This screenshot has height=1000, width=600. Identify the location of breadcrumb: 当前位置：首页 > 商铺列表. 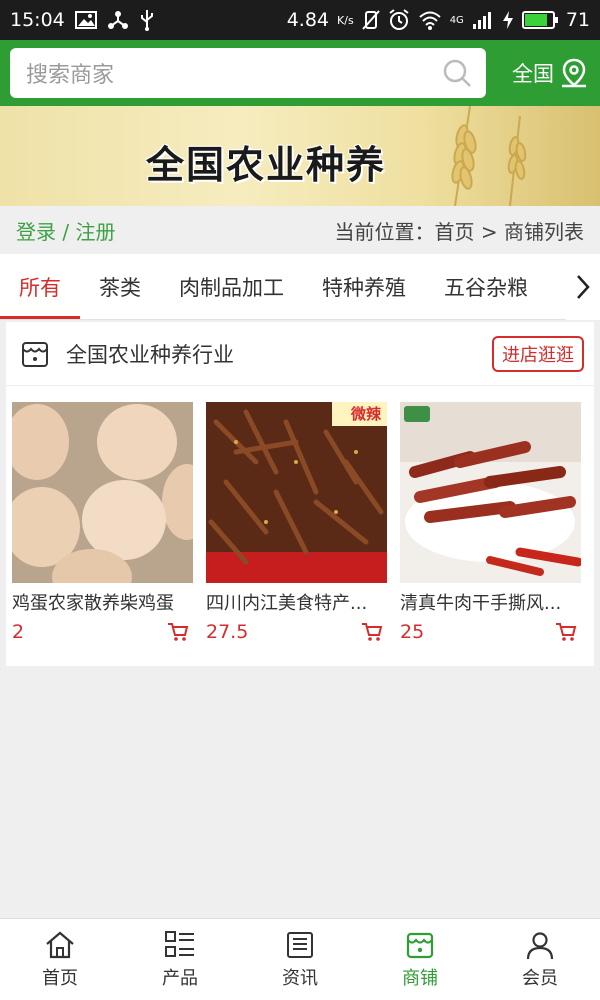
(459, 231).